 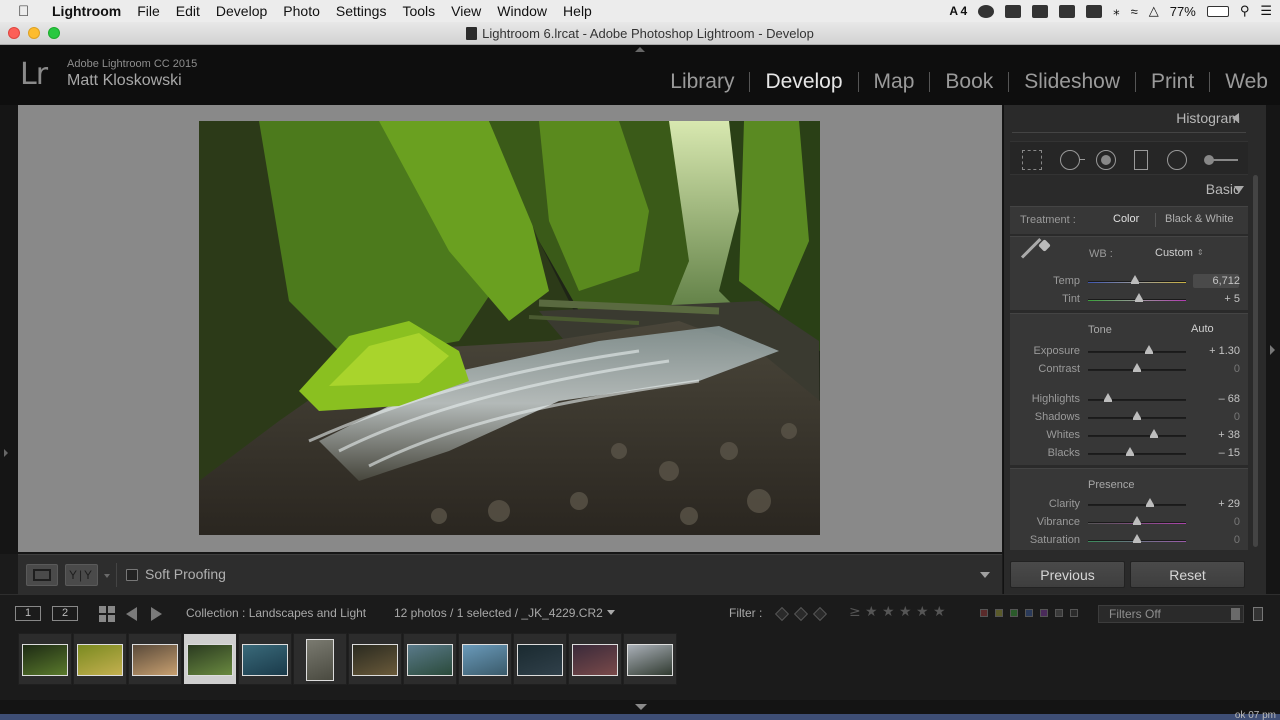 I want to click on evernote-icon, so click(x=1013, y=11).